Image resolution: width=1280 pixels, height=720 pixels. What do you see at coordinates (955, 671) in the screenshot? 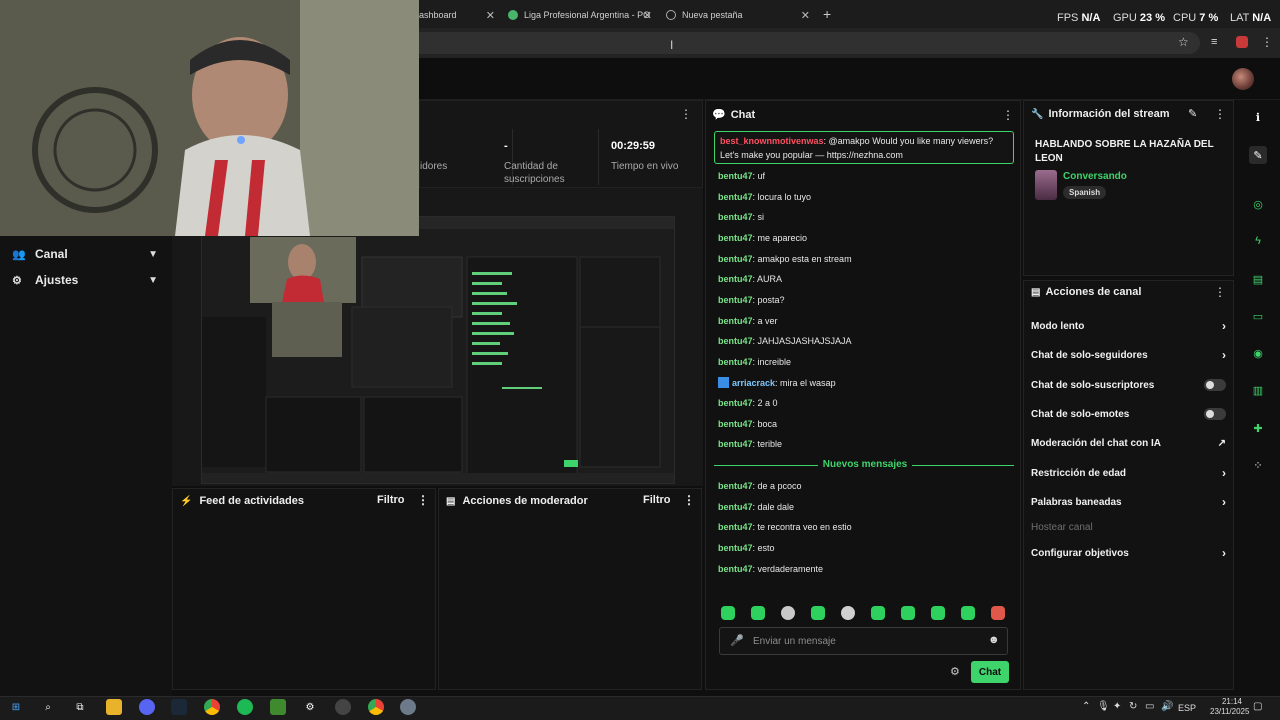
I see `gear-icon: ⚙` at bounding box center [955, 671].